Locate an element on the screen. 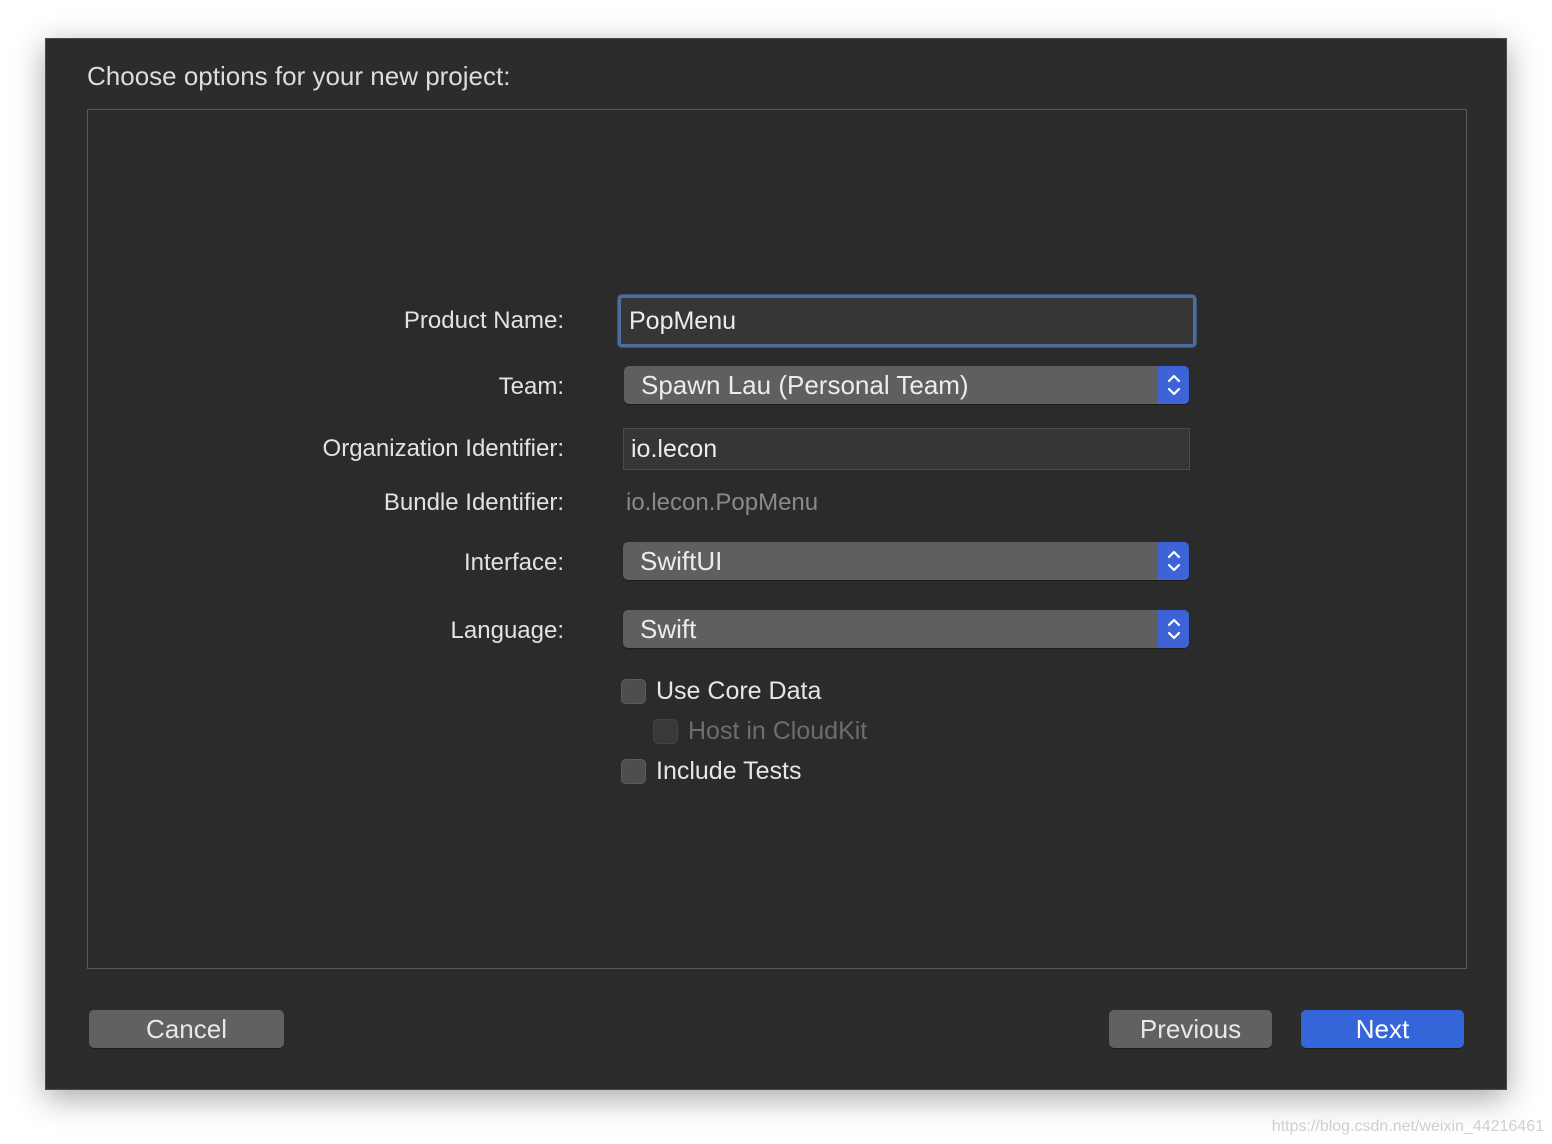 This screenshot has width=1552, height=1144. language-label: Language: is located at coordinates (507, 630).